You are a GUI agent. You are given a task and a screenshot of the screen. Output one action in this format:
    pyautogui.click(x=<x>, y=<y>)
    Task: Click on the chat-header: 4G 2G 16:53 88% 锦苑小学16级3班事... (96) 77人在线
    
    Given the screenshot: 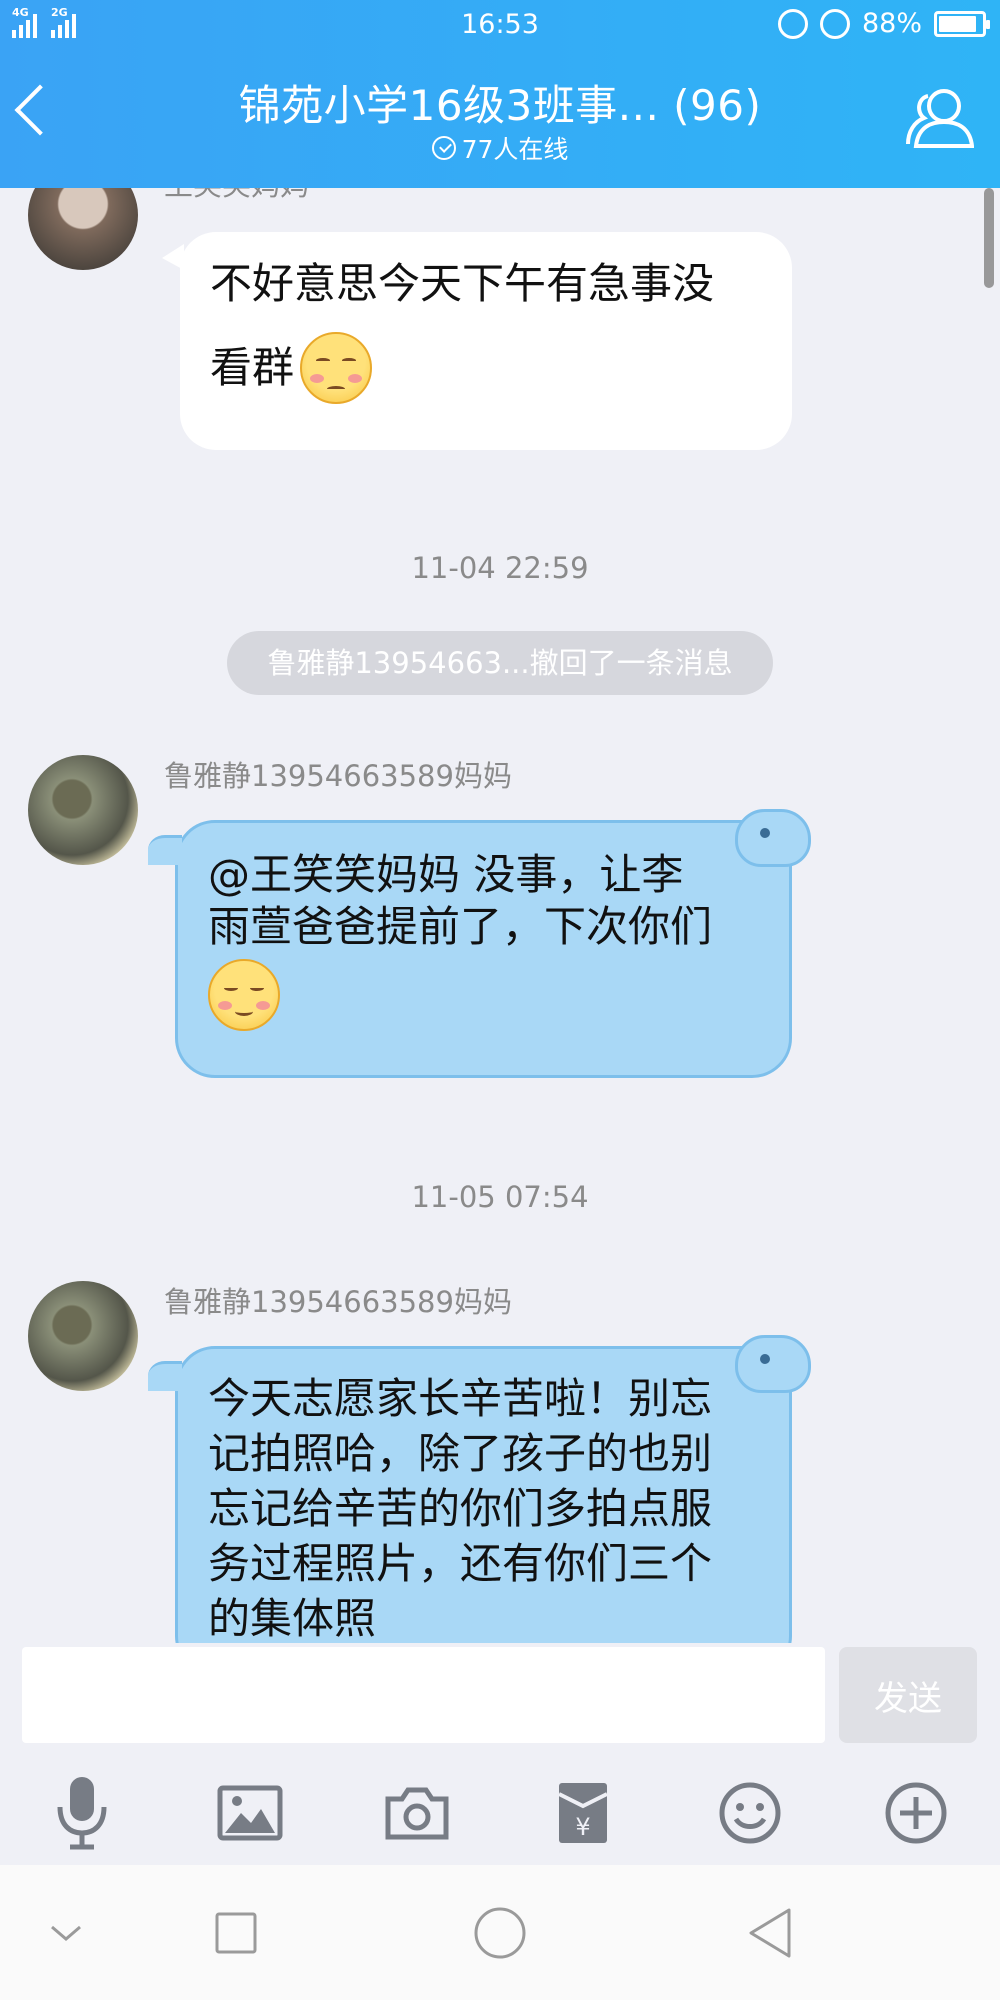 What is the action you would take?
    pyautogui.click(x=500, y=94)
    